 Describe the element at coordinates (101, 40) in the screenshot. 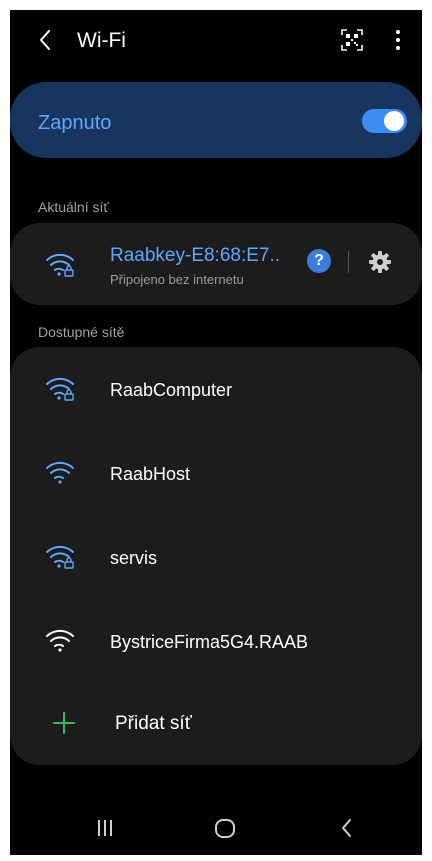

I see `page-title: Wi-Fi` at that location.